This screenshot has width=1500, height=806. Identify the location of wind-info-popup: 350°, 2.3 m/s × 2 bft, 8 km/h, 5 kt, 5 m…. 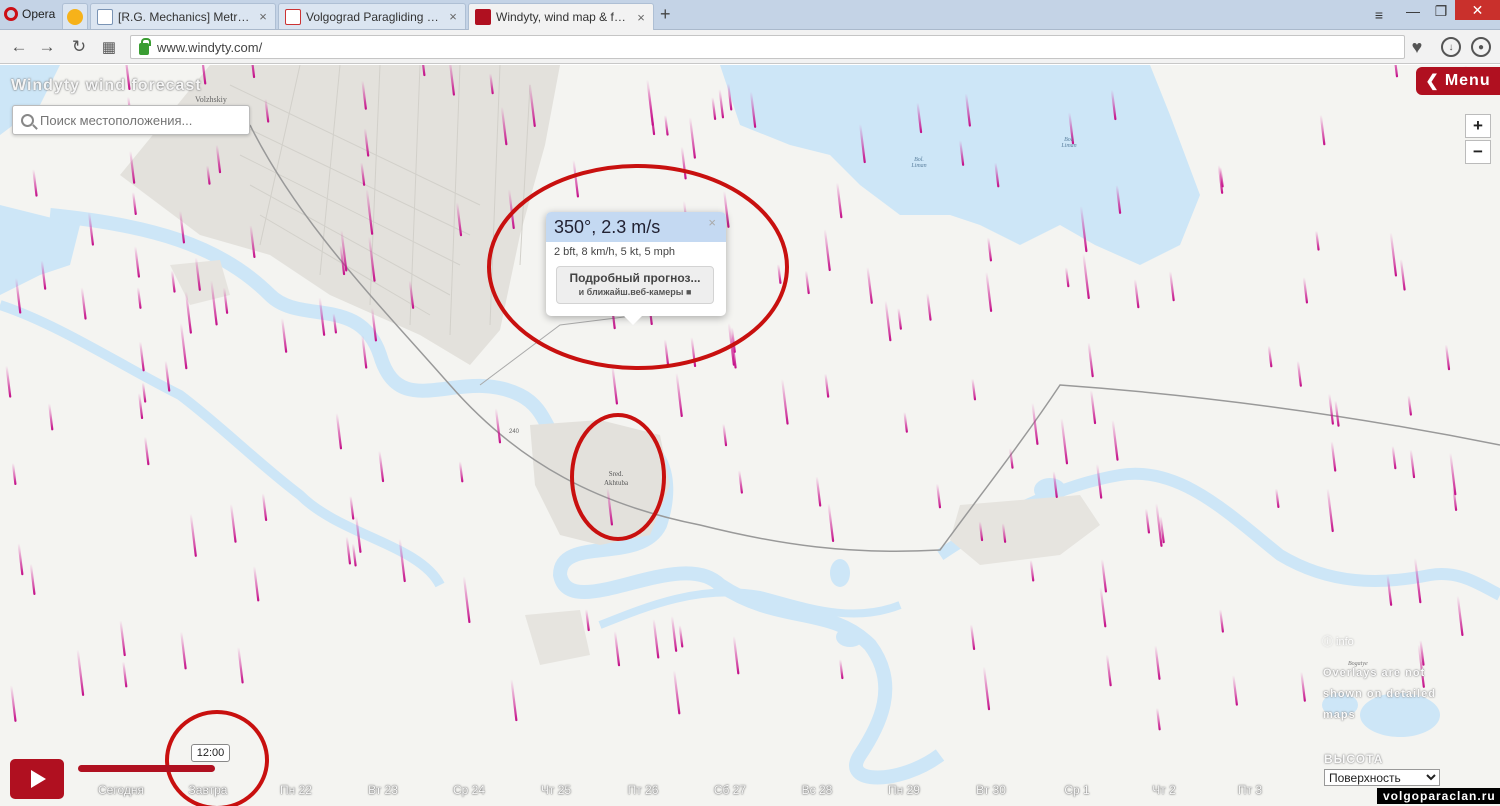
(636, 268).